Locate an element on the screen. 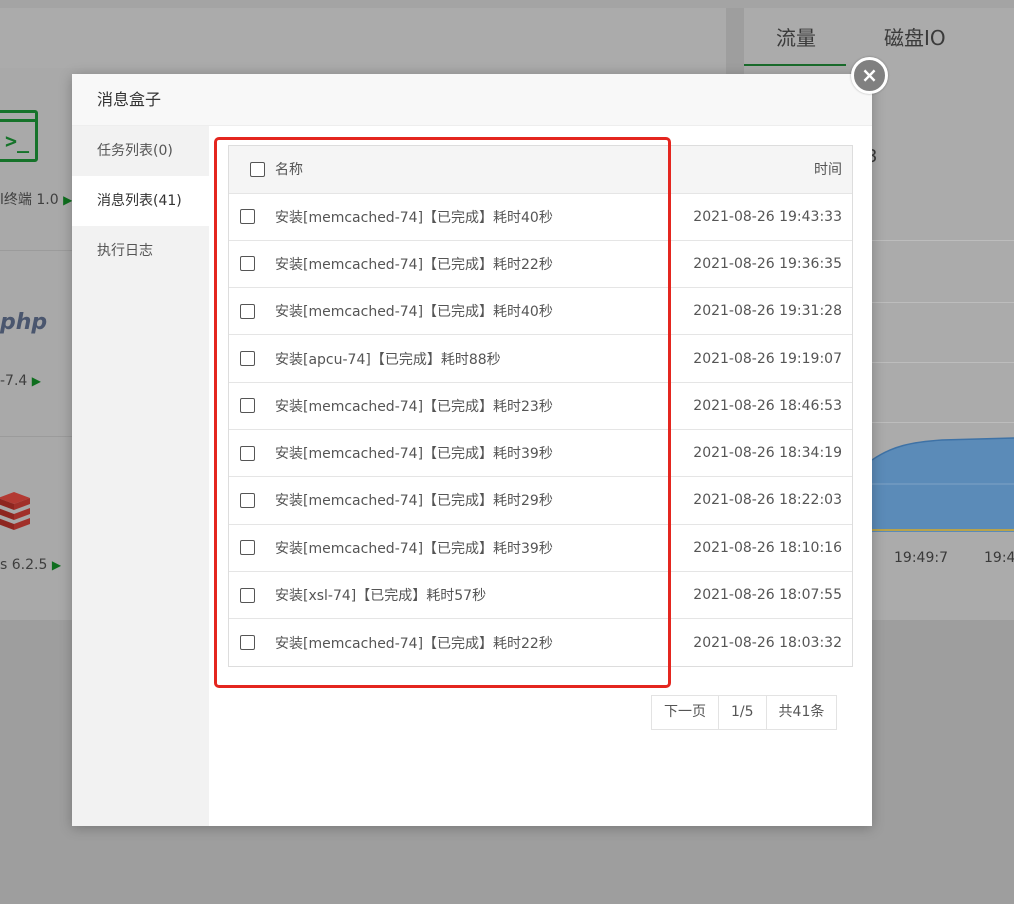  message-time: 2021-08-26 18:46:53 is located at coordinates (767, 405).